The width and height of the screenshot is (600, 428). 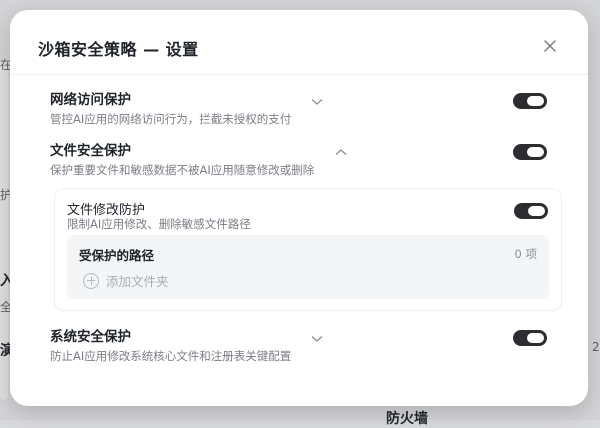 I want to click on file-modify-toggle, so click(x=531, y=211).